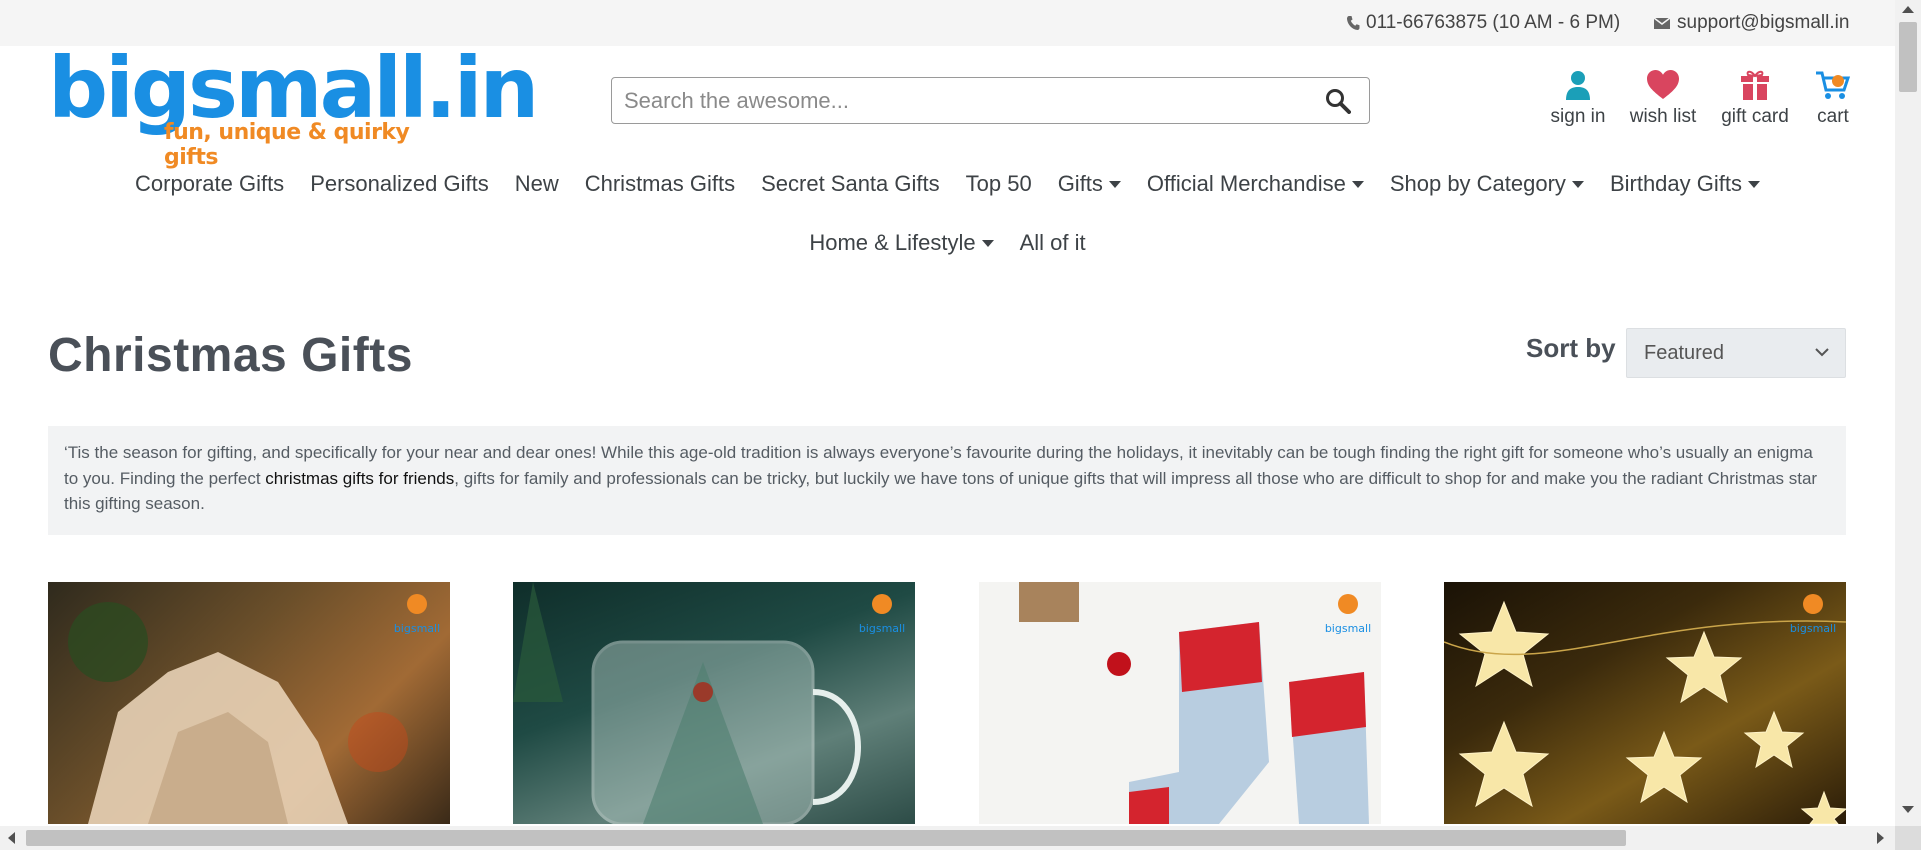  I want to click on cart-label: cart, so click(1833, 116).